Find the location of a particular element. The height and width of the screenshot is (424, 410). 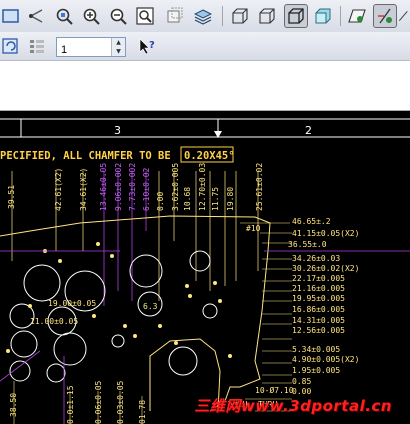

dim-right: 4.90±0.005(X2) is located at coordinates (325, 359).